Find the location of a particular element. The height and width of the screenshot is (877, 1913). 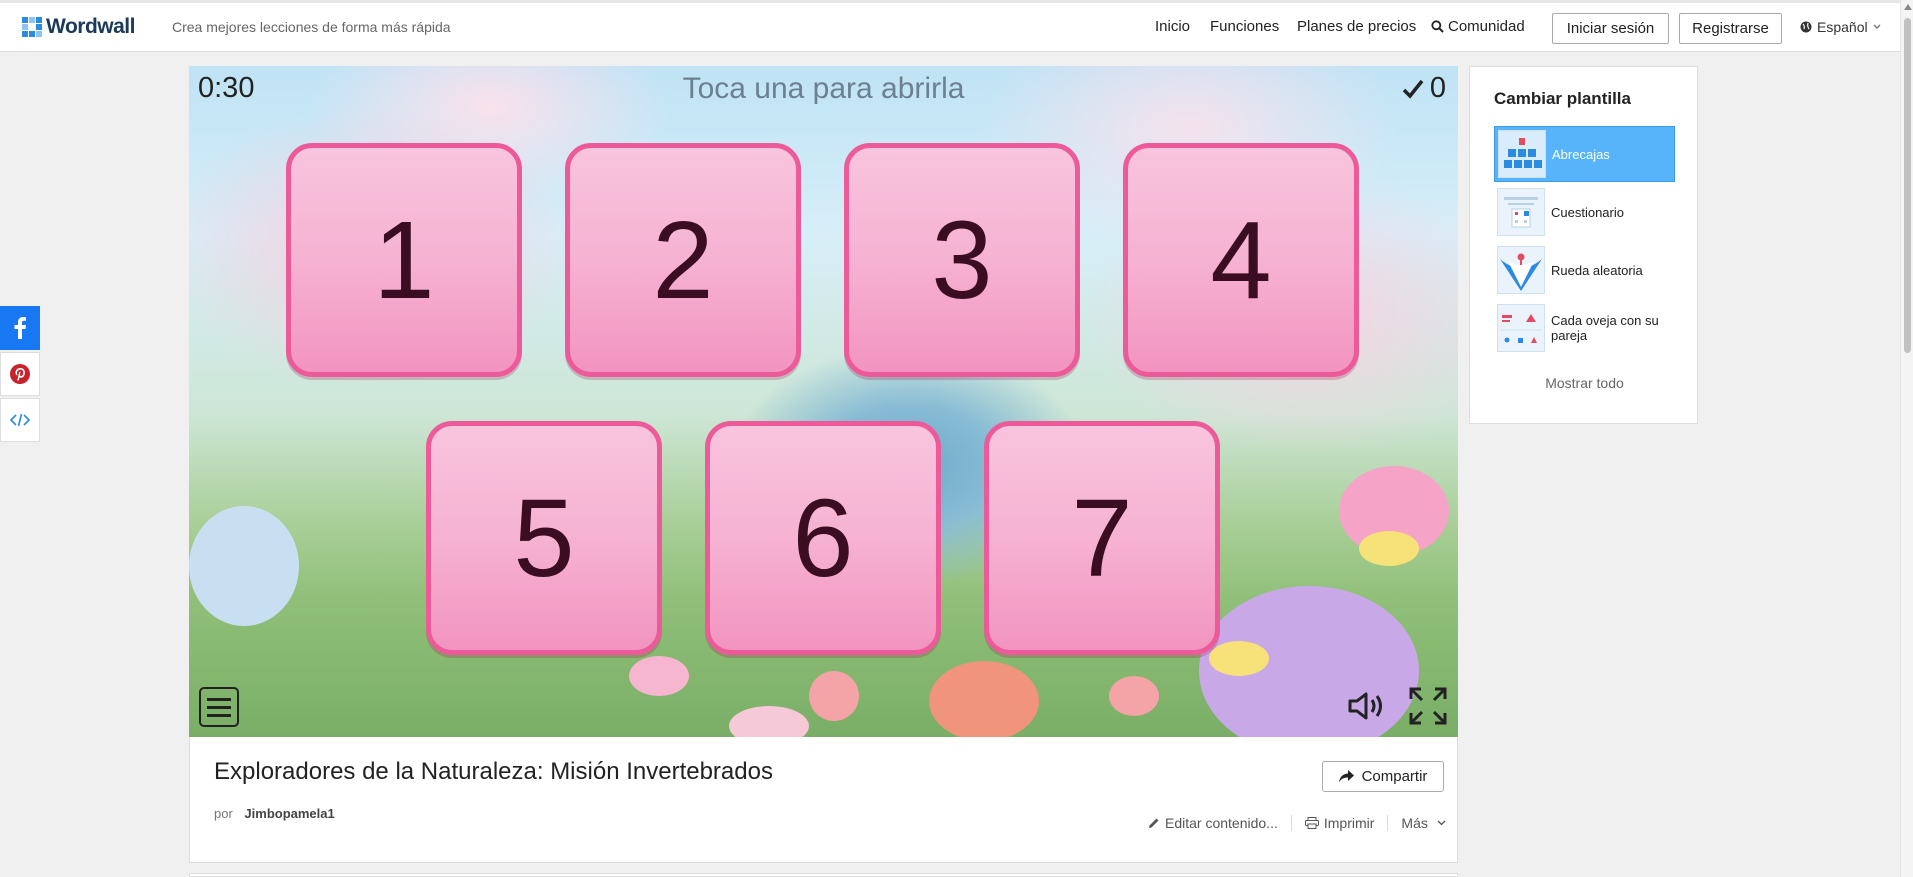

logo-text: Wordwall is located at coordinates (90, 26).